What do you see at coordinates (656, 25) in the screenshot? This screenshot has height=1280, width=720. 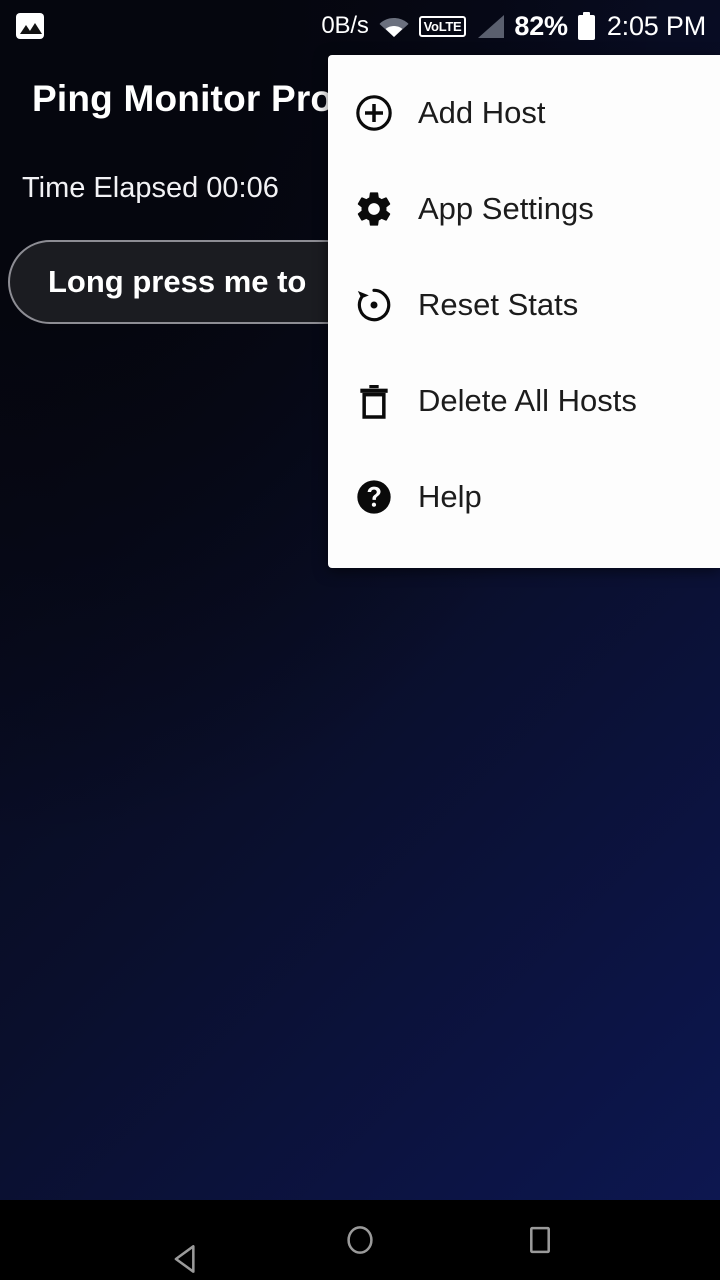 I see `clock-text: 2:05 PM` at bounding box center [656, 25].